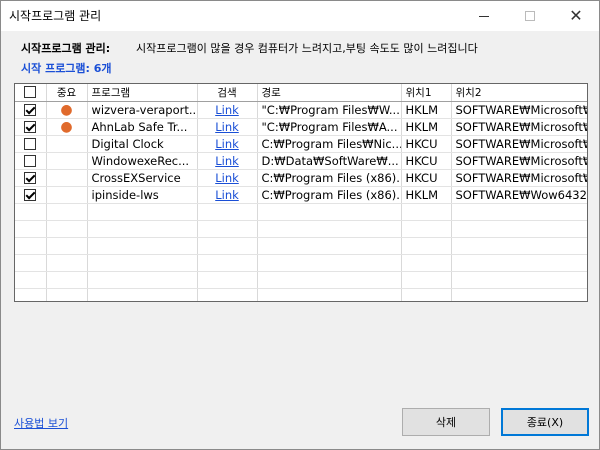  Describe the element at coordinates (41, 423) in the screenshot. I see `usage-guide-link: 사용법 보기` at that location.